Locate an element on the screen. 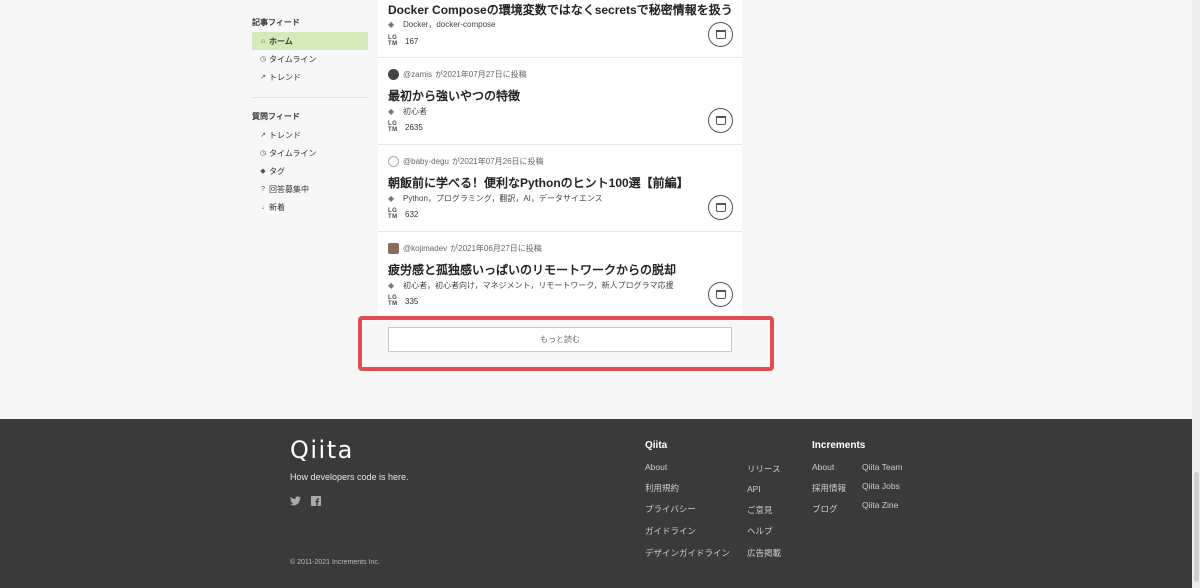 Image resolution: width=1200 pixels, height=588 pixels. article-feed-heading: 記事フィード is located at coordinates (276, 22).